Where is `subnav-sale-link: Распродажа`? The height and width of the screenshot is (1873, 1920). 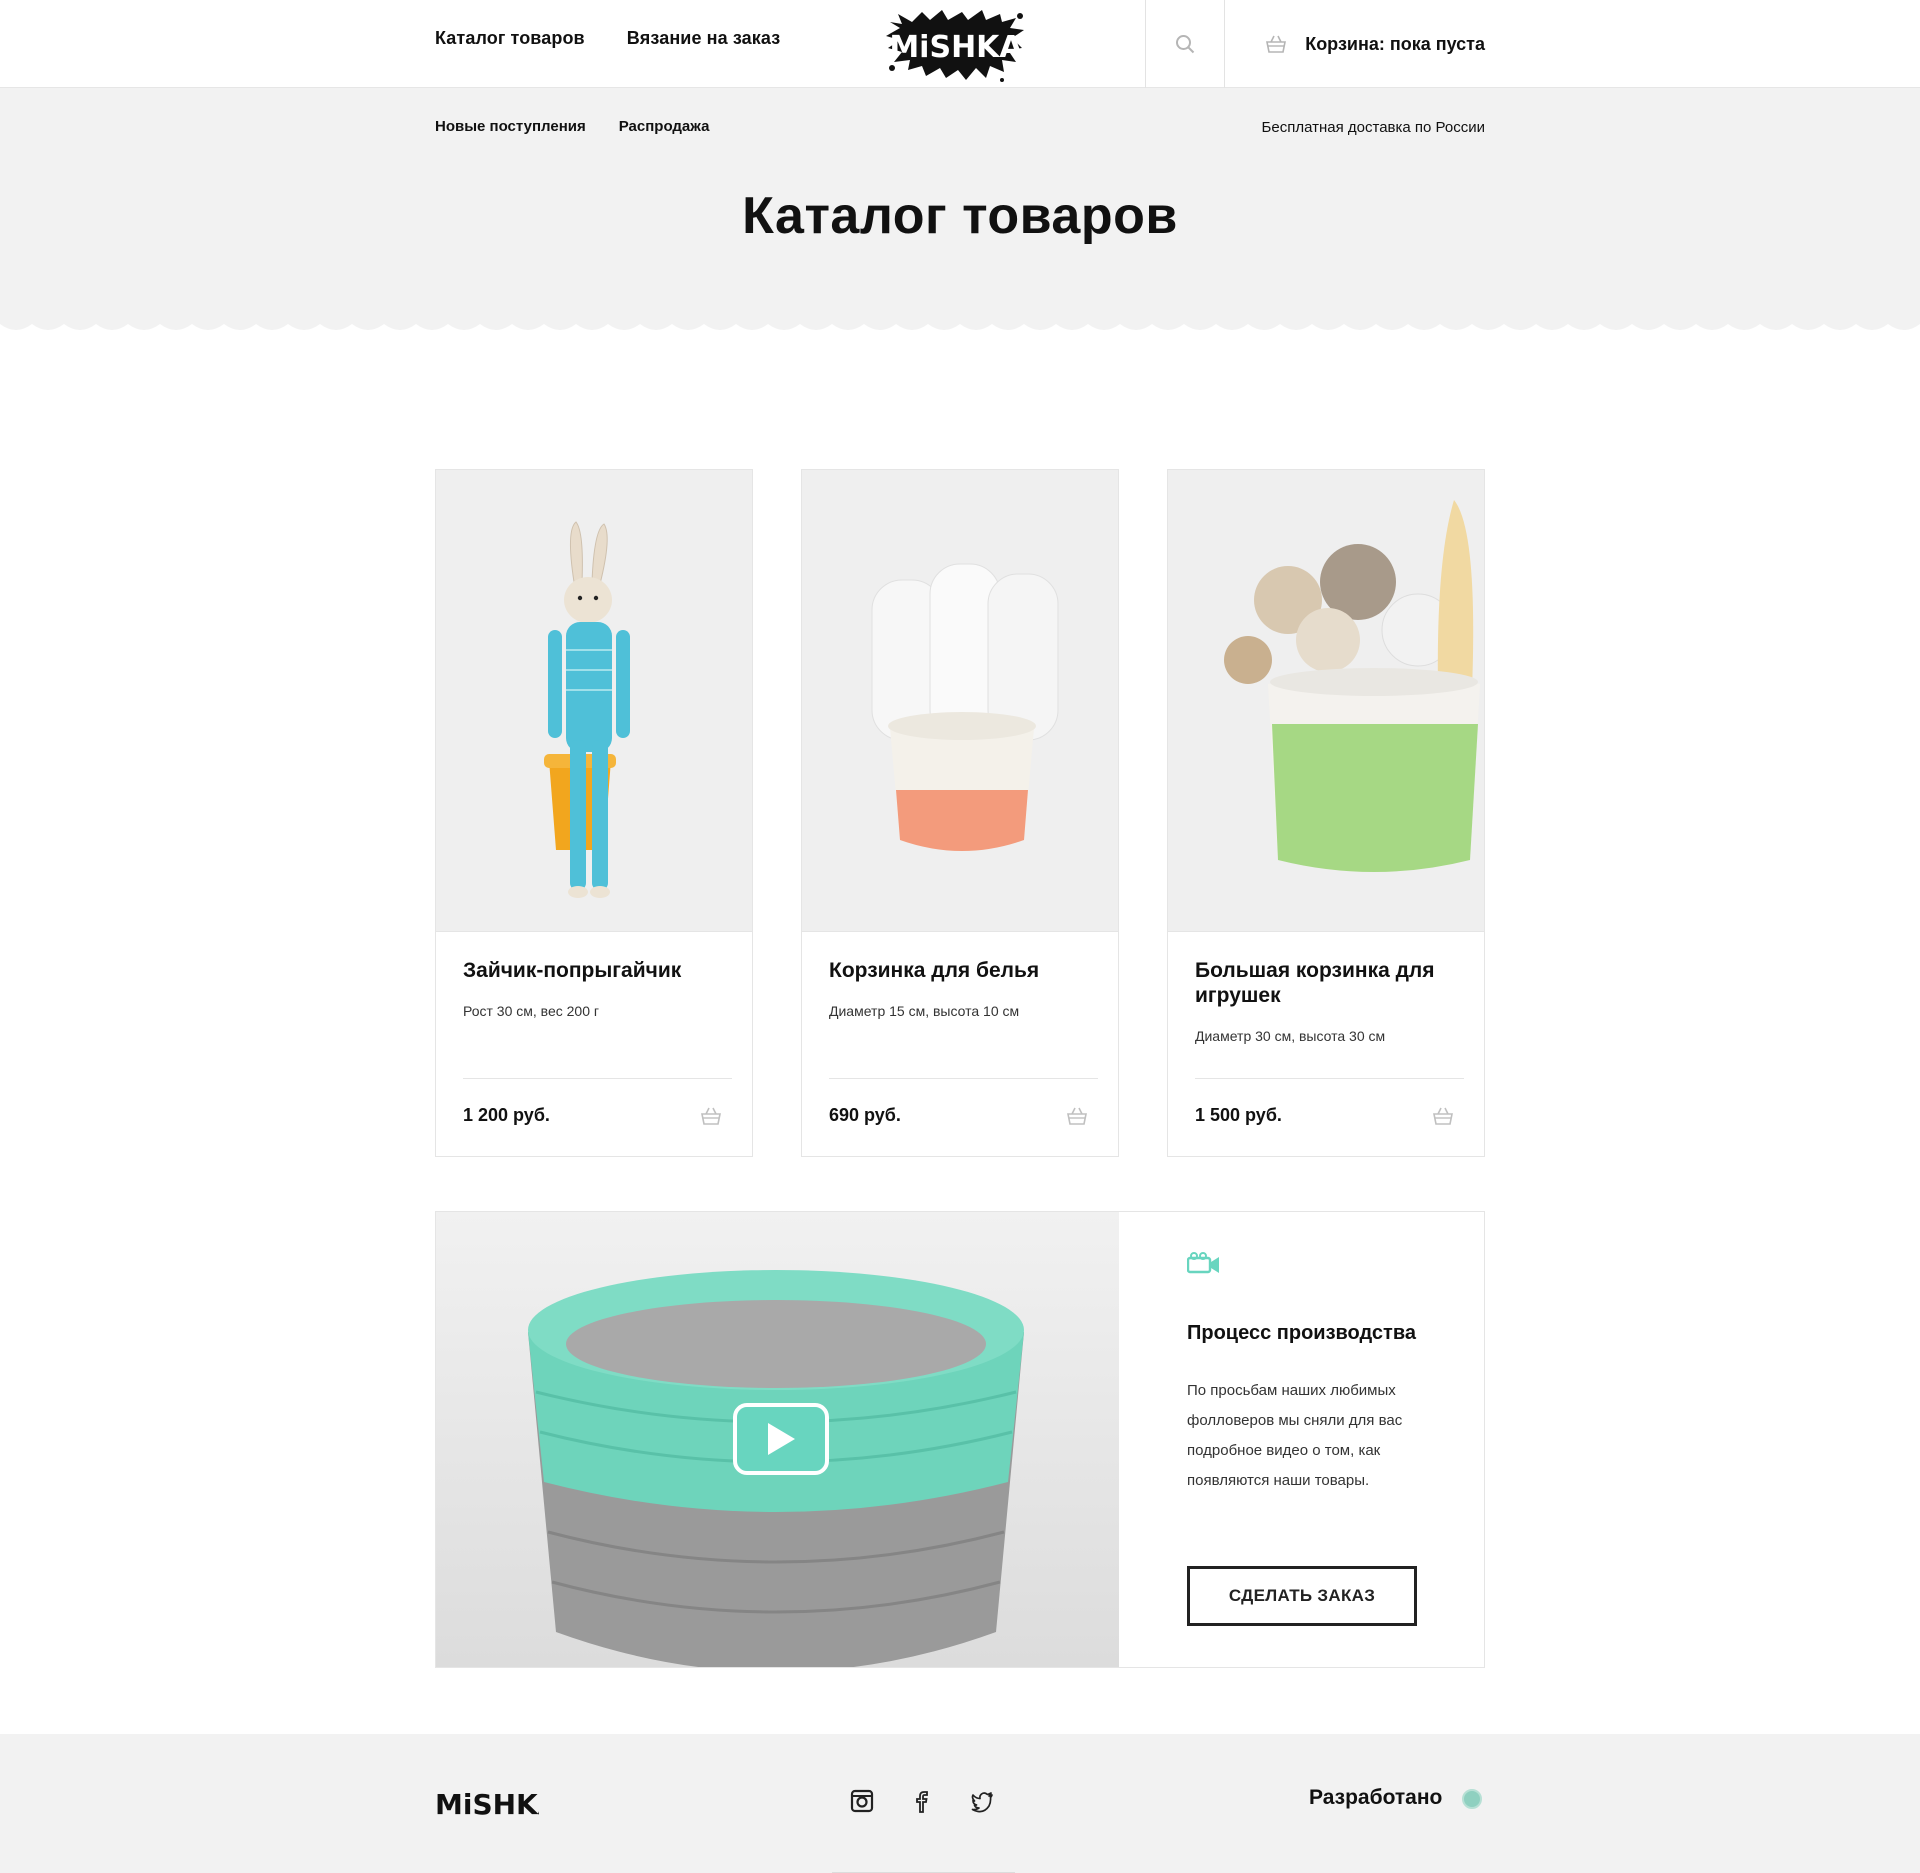
subnav-sale-link: Распродажа is located at coordinates (664, 126).